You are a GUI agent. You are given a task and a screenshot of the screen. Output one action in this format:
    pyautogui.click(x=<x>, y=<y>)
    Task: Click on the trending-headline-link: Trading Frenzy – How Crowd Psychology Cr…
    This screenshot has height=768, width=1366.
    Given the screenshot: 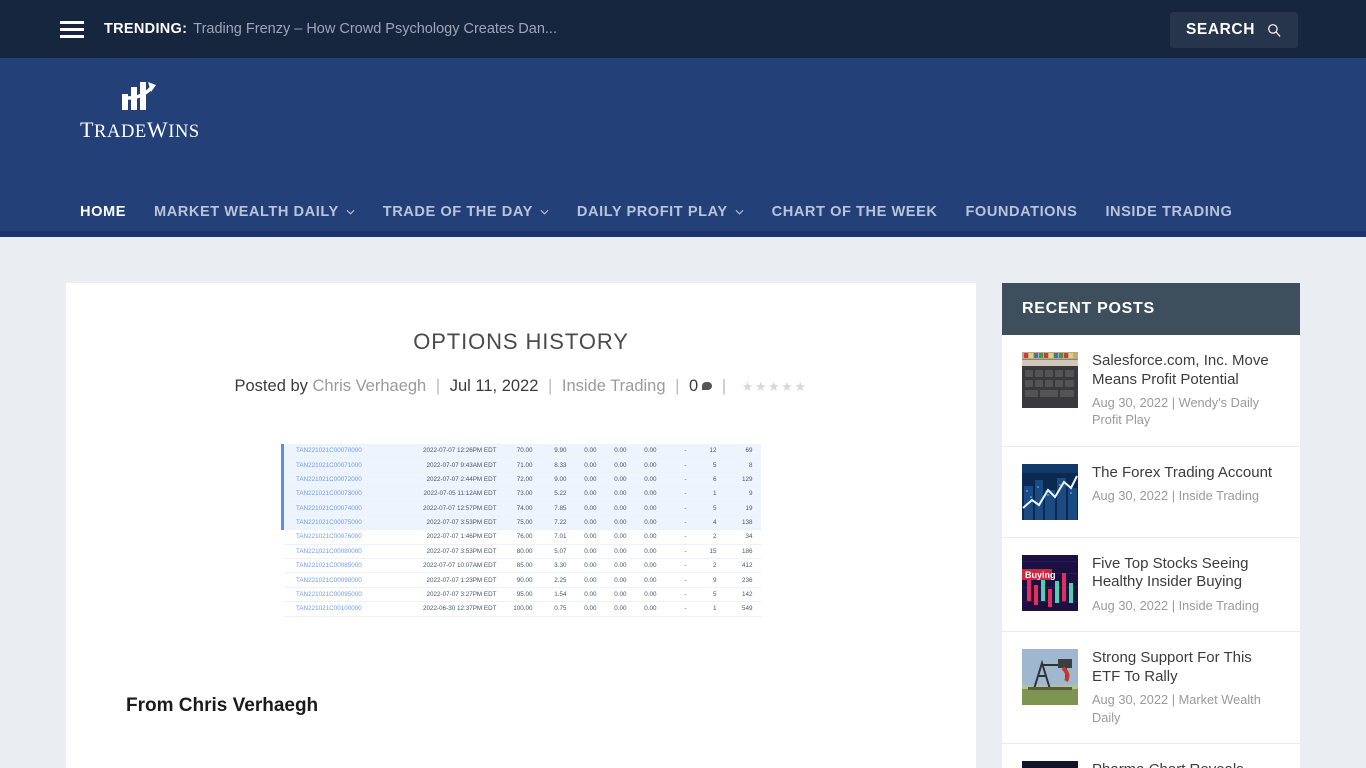 What is the action you would take?
    pyautogui.click(x=375, y=29)
    